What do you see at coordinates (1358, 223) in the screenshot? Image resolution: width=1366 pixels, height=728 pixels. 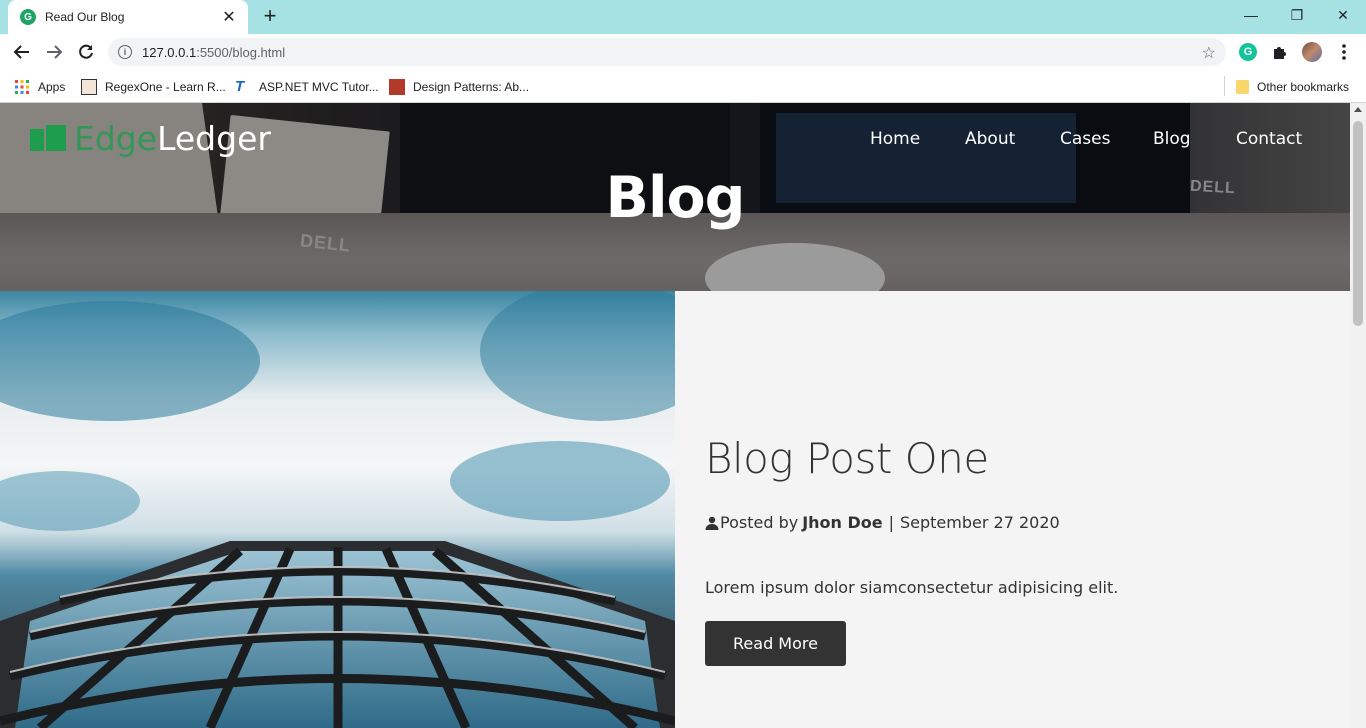 I see `scrollbar-thumb` at bounding box center [1358, 223].